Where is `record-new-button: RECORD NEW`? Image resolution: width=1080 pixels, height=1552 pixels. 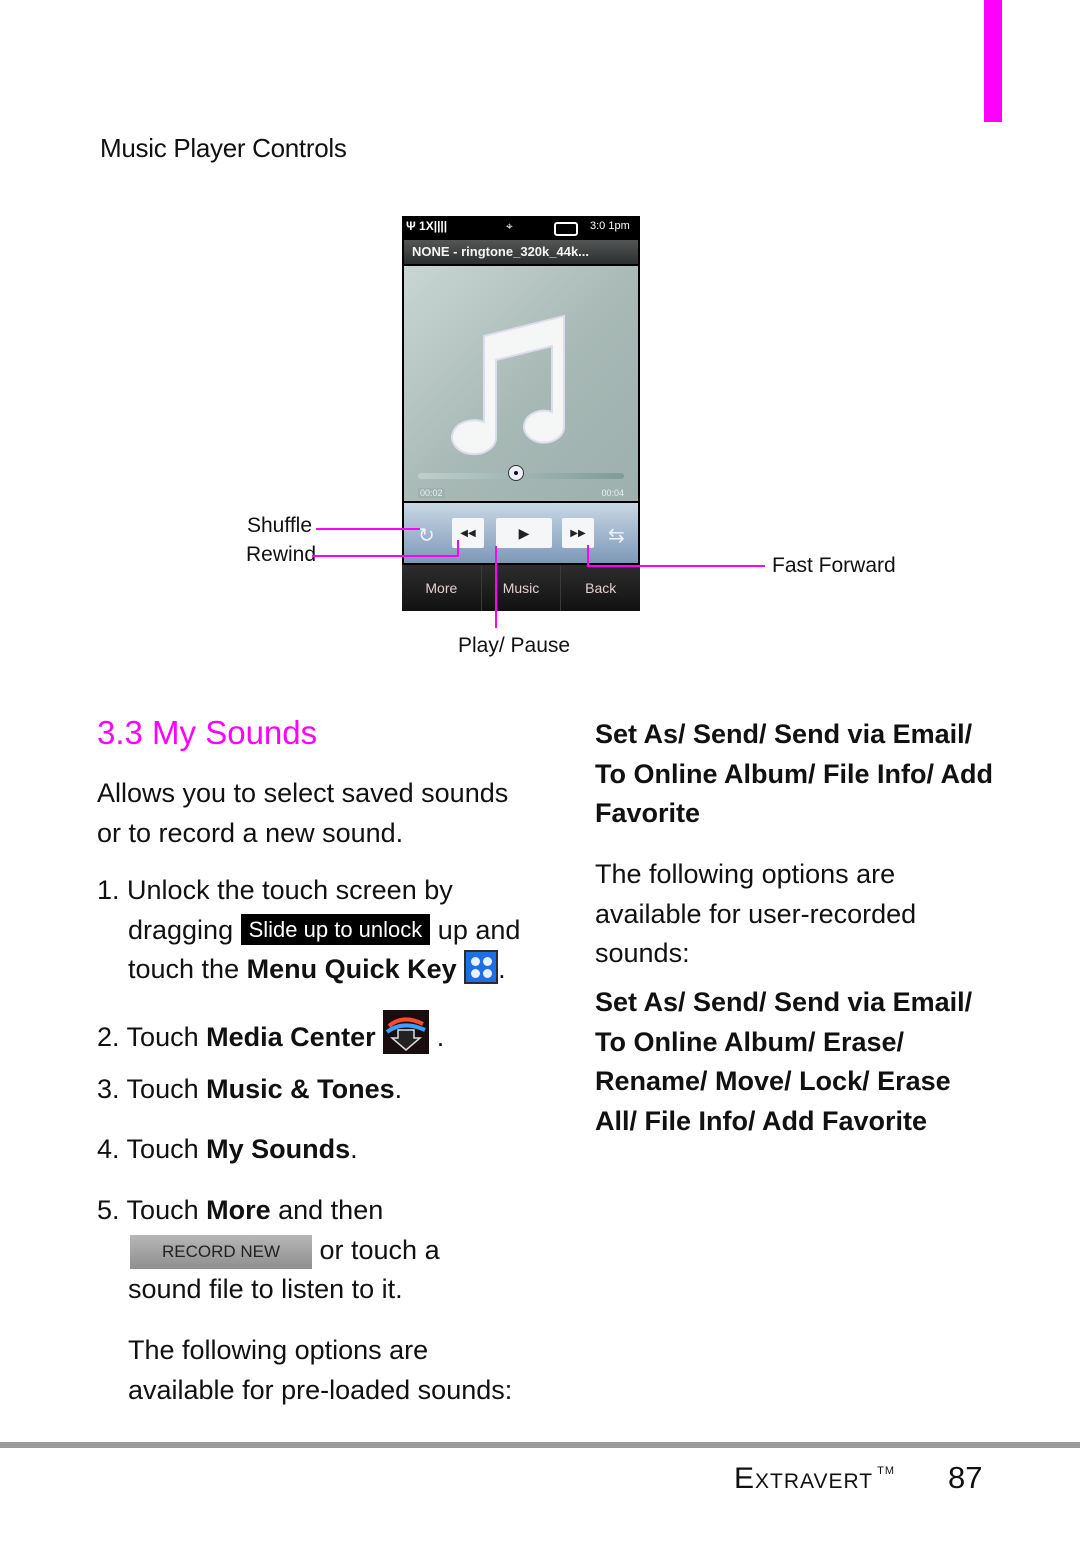 record-new-button: RECORD NEW is located at coordinates (221, 1251).